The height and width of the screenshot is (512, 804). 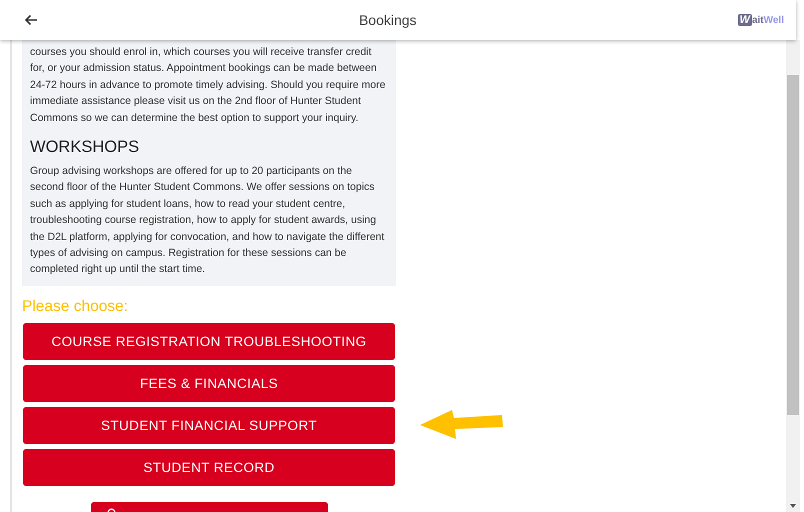 What do you see at coordinates (793, 506) in the screenshot?
I see `scroll-down-icon` at bounding box center [793, 506].